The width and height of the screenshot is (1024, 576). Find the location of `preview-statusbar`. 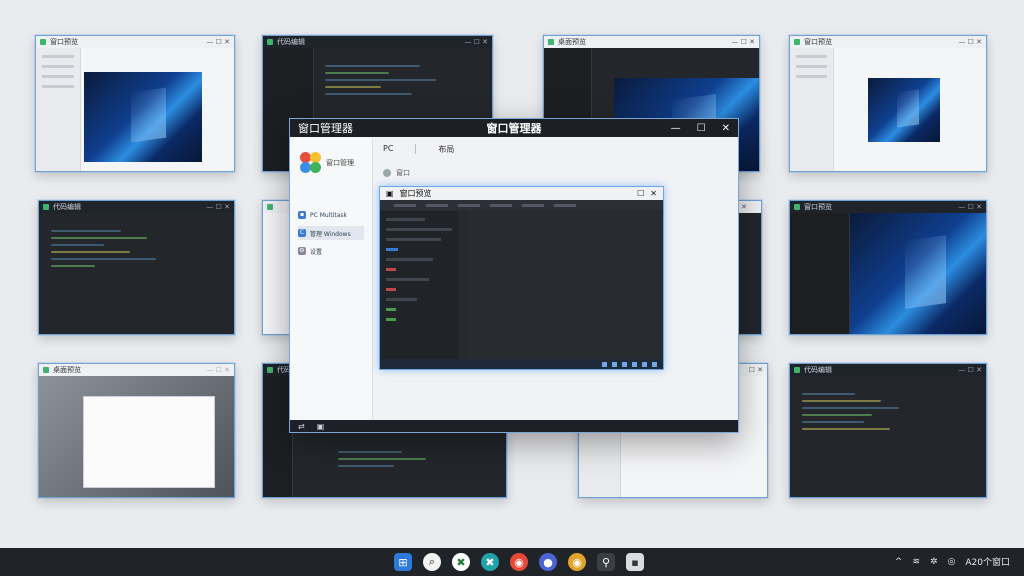

preview-statusbar is located at coordinates (521, 364).